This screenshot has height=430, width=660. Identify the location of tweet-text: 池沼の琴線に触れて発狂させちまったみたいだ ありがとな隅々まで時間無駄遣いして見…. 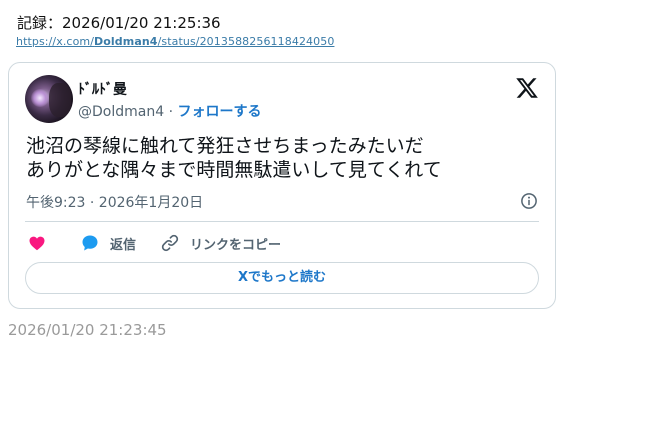
(234, 158).